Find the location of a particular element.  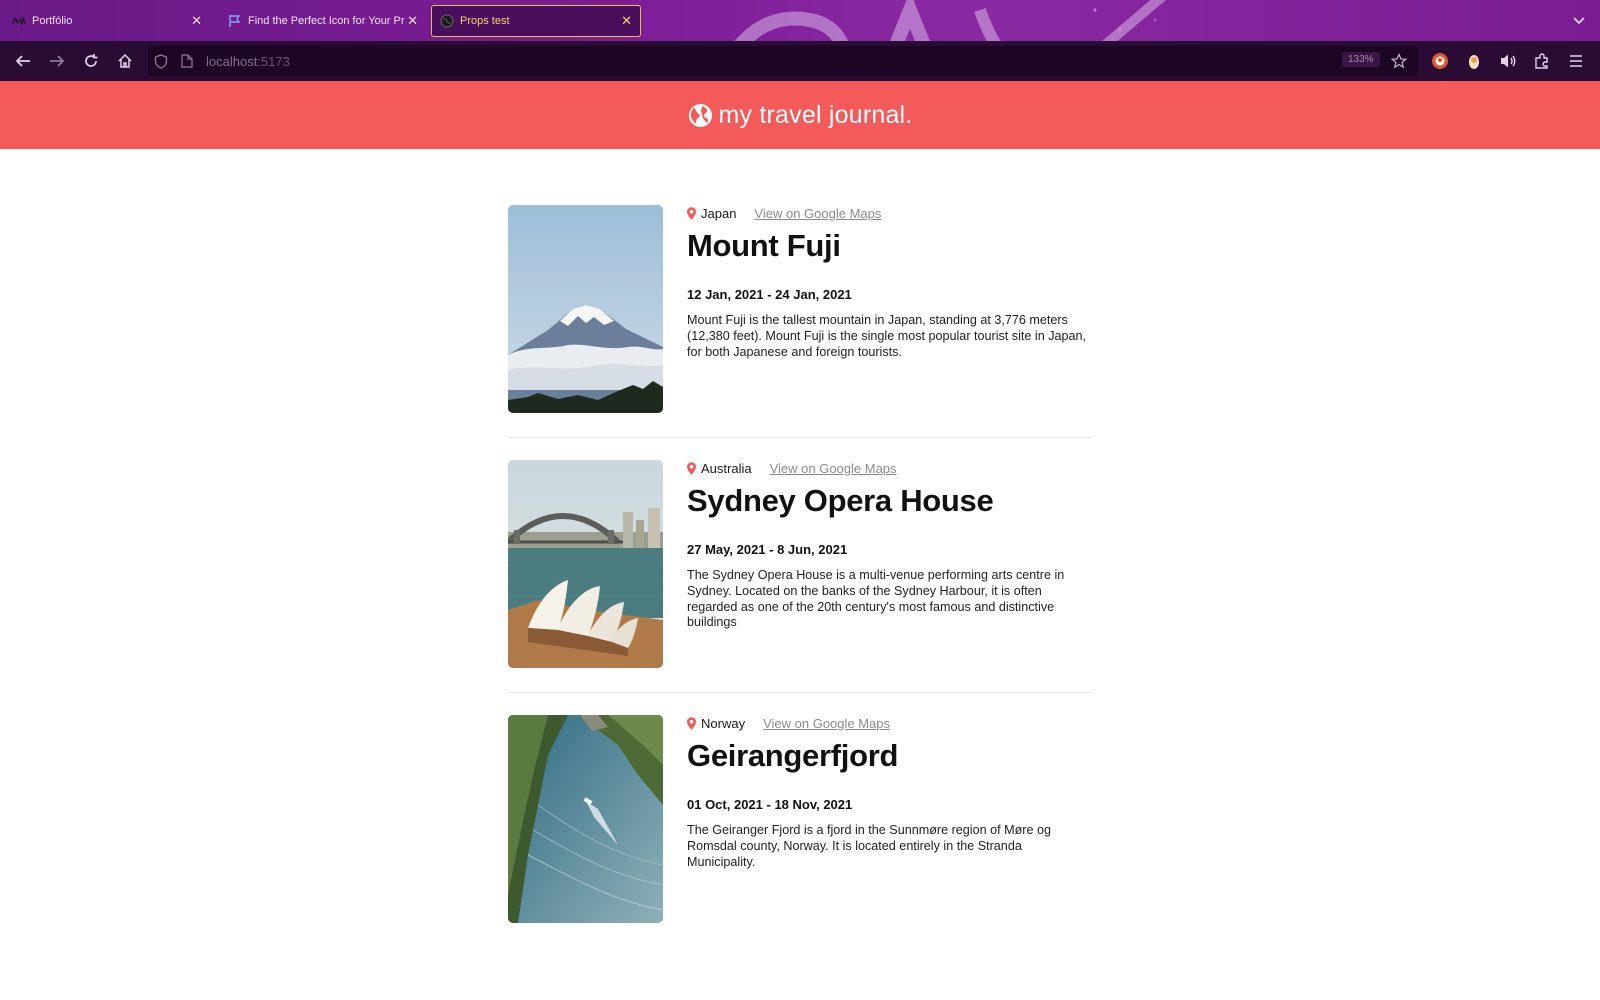

duckduckgo-extension-icon is located at coordinates (1440, 61).